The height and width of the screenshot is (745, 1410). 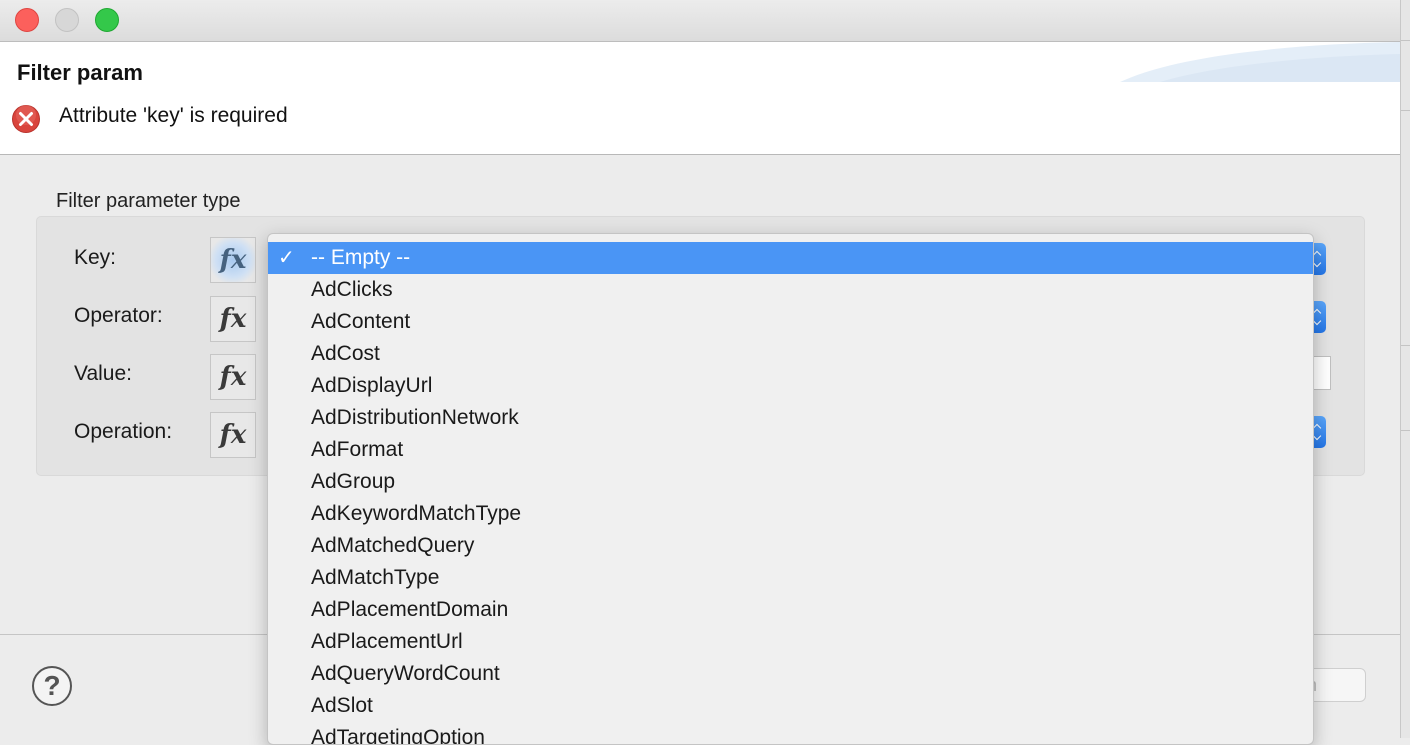 What do you see at coordinates (393, 545) in the screenshot?
I see `menu-item-label: AdMatchedQuery` at bounding box center [393, 545].